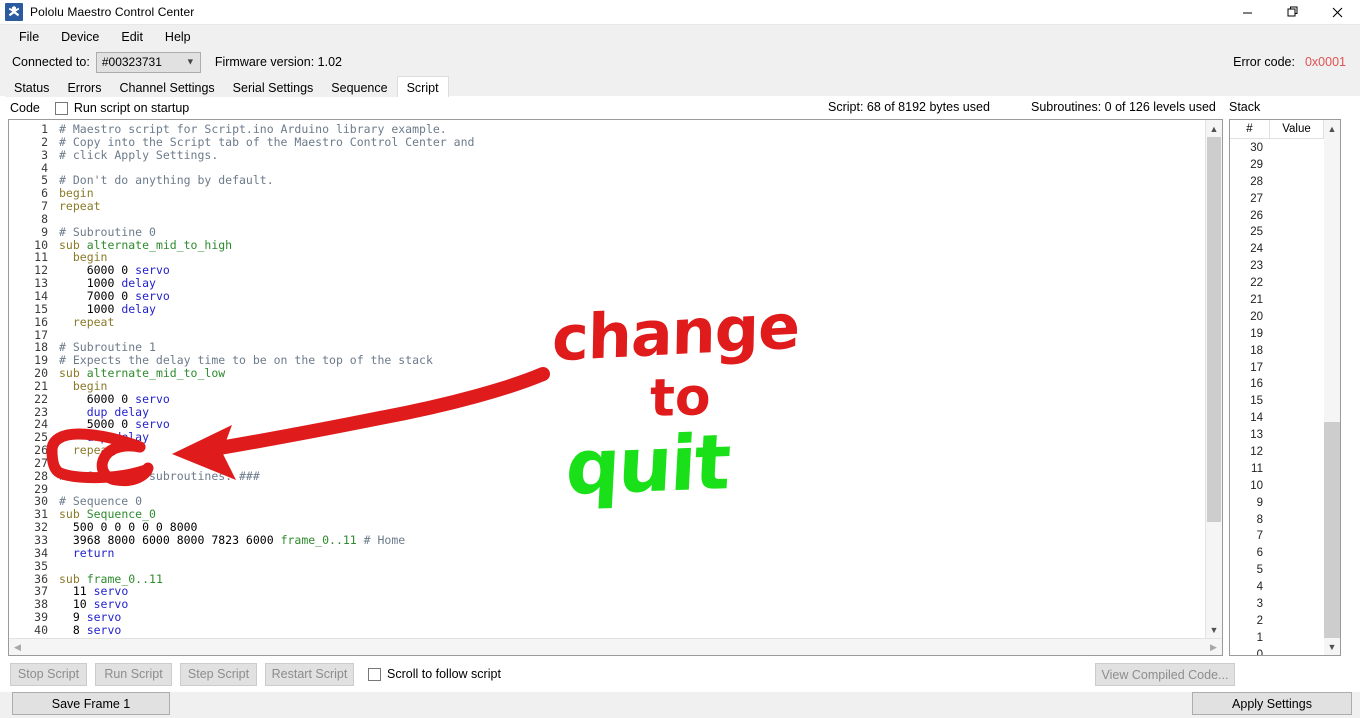 The width and height of the screenshot is (1360, 718). What do you see at coordinates (178, 37) in the screenshot?
I see `menu-item-help: Help` at bounding box center [178, 37].